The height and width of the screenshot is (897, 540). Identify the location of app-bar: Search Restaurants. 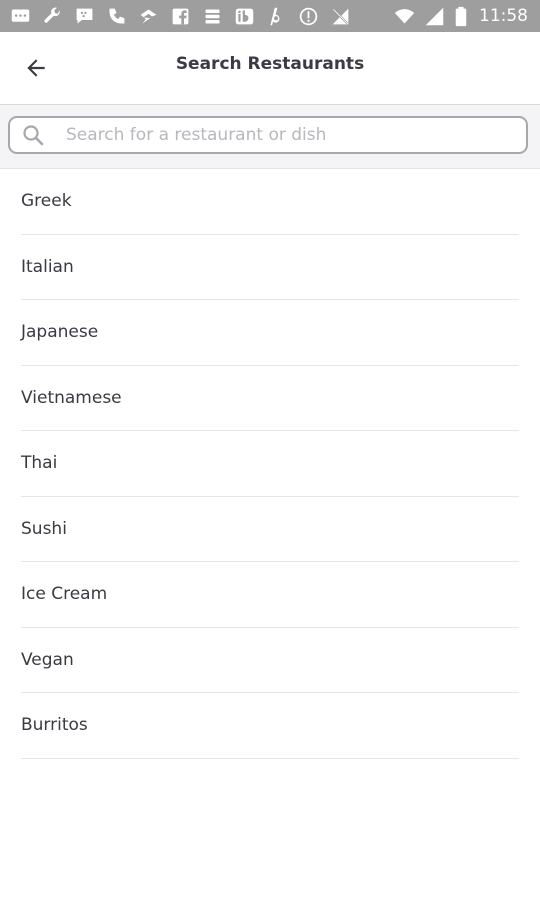
(270, 68).